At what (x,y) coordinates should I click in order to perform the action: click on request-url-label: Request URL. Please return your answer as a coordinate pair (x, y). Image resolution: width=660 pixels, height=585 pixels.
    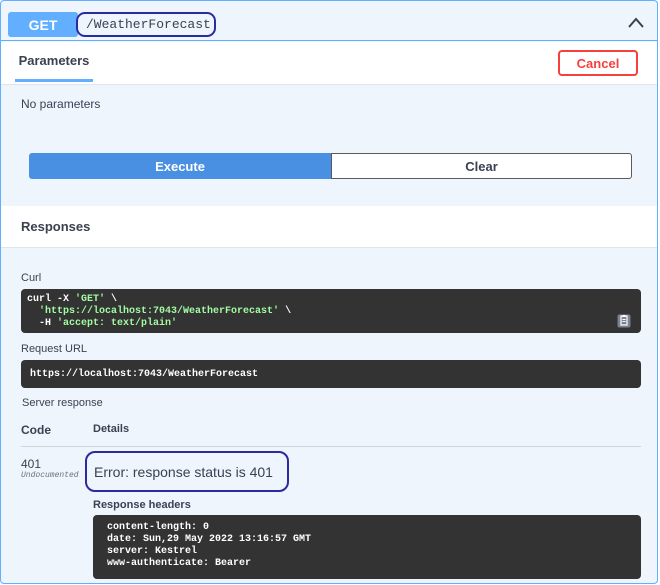
    Looking at the image, I should click on (54, 349).